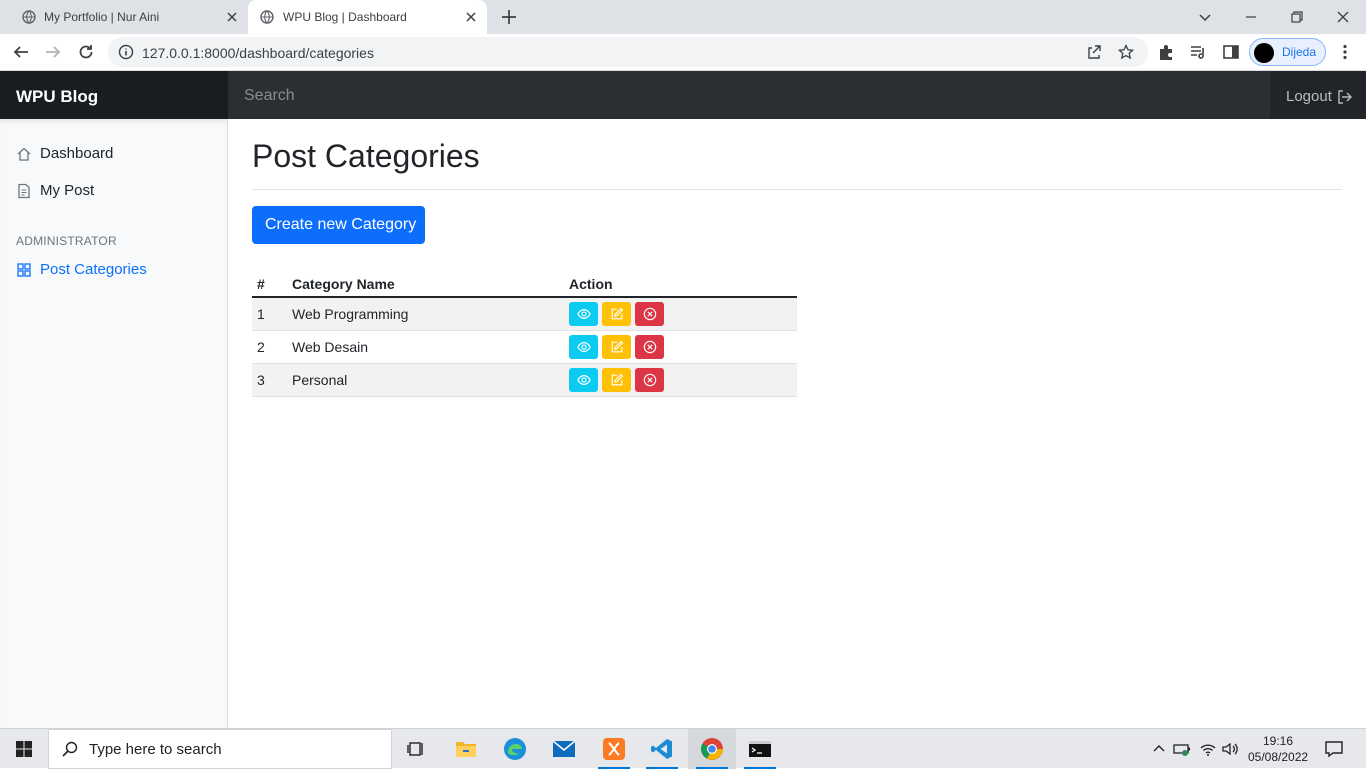  What do you see at coordinates (102, 17) in the screenshot?
I see `tab-title: My Portfolio | Nur Aini` at bounding box center [102, 17].